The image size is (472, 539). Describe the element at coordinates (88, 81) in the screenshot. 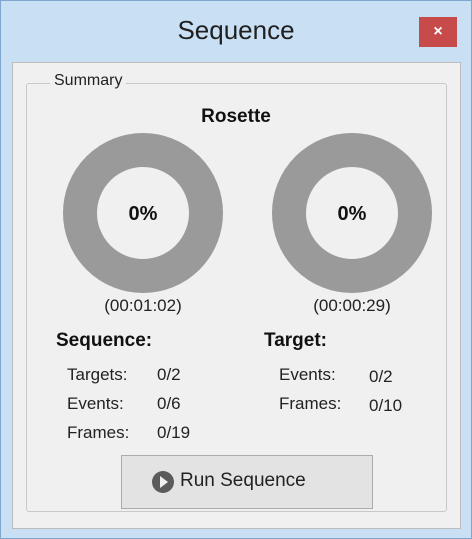

I see `summary-group-label: Summary` at that location.